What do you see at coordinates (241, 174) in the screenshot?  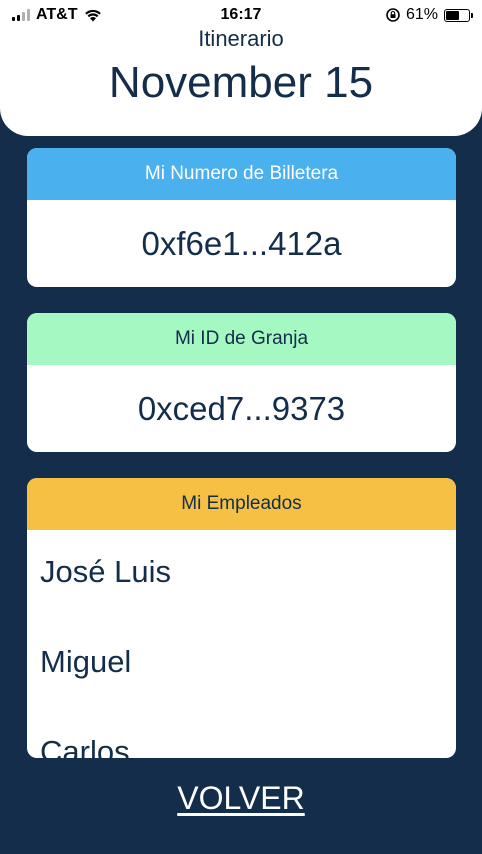 I see `wallet-card-label: Mi Numero de Billetera` at bounding box center [241, 174].